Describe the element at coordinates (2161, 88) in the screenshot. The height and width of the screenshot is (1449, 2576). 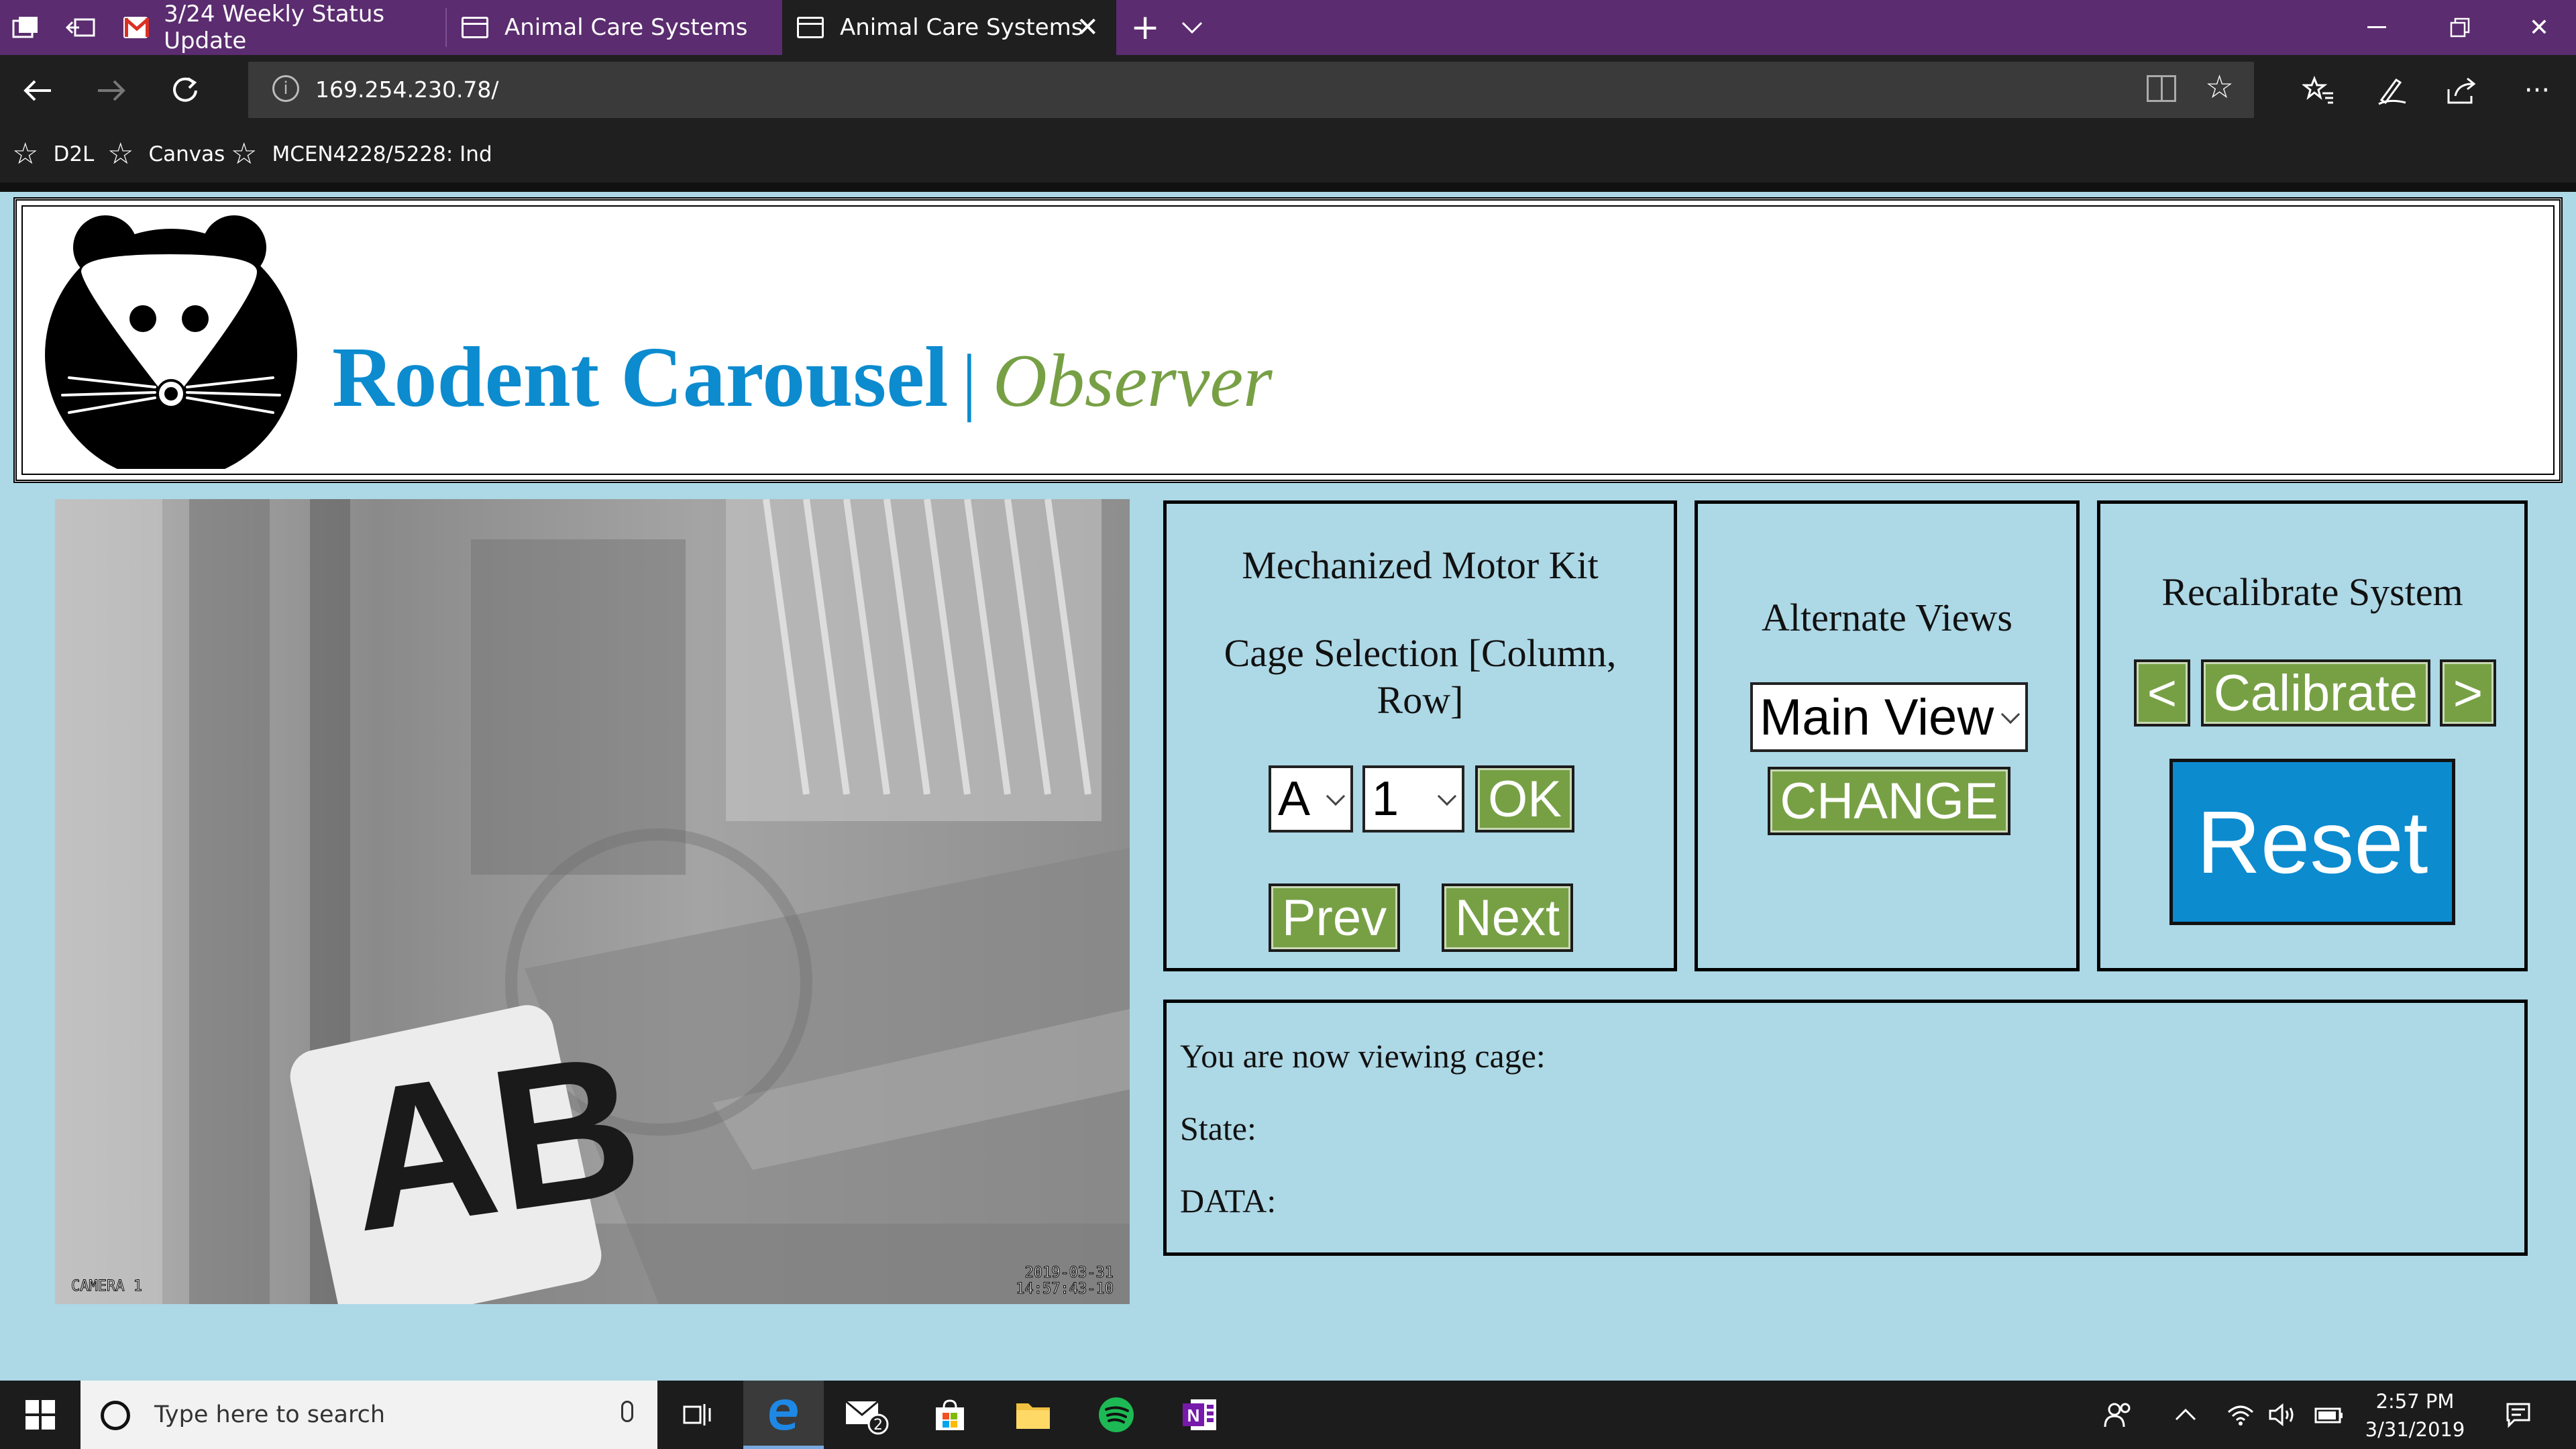
I see `reading-view-icon` at that location.